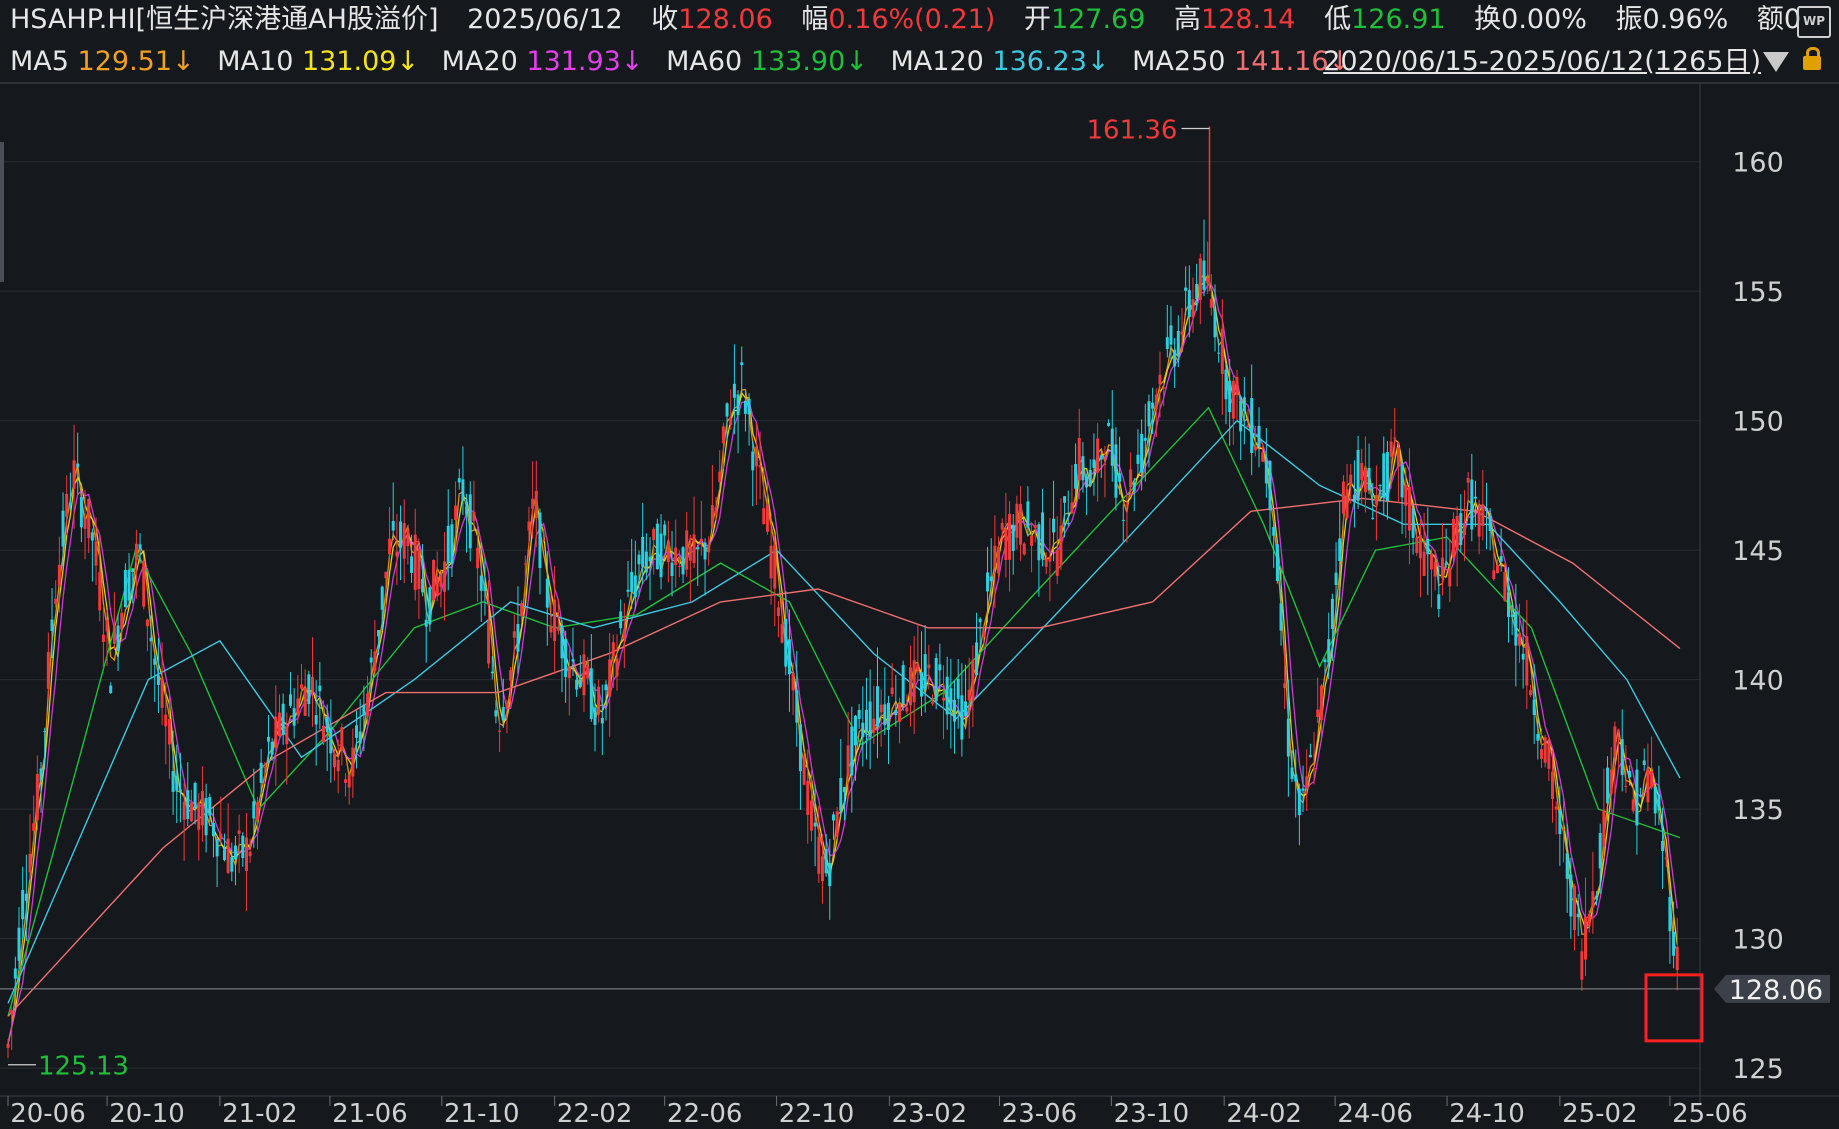  Describe the element at coordinates (1814, 22) in the screenshot. I see `wp-icon: WP` at that location.